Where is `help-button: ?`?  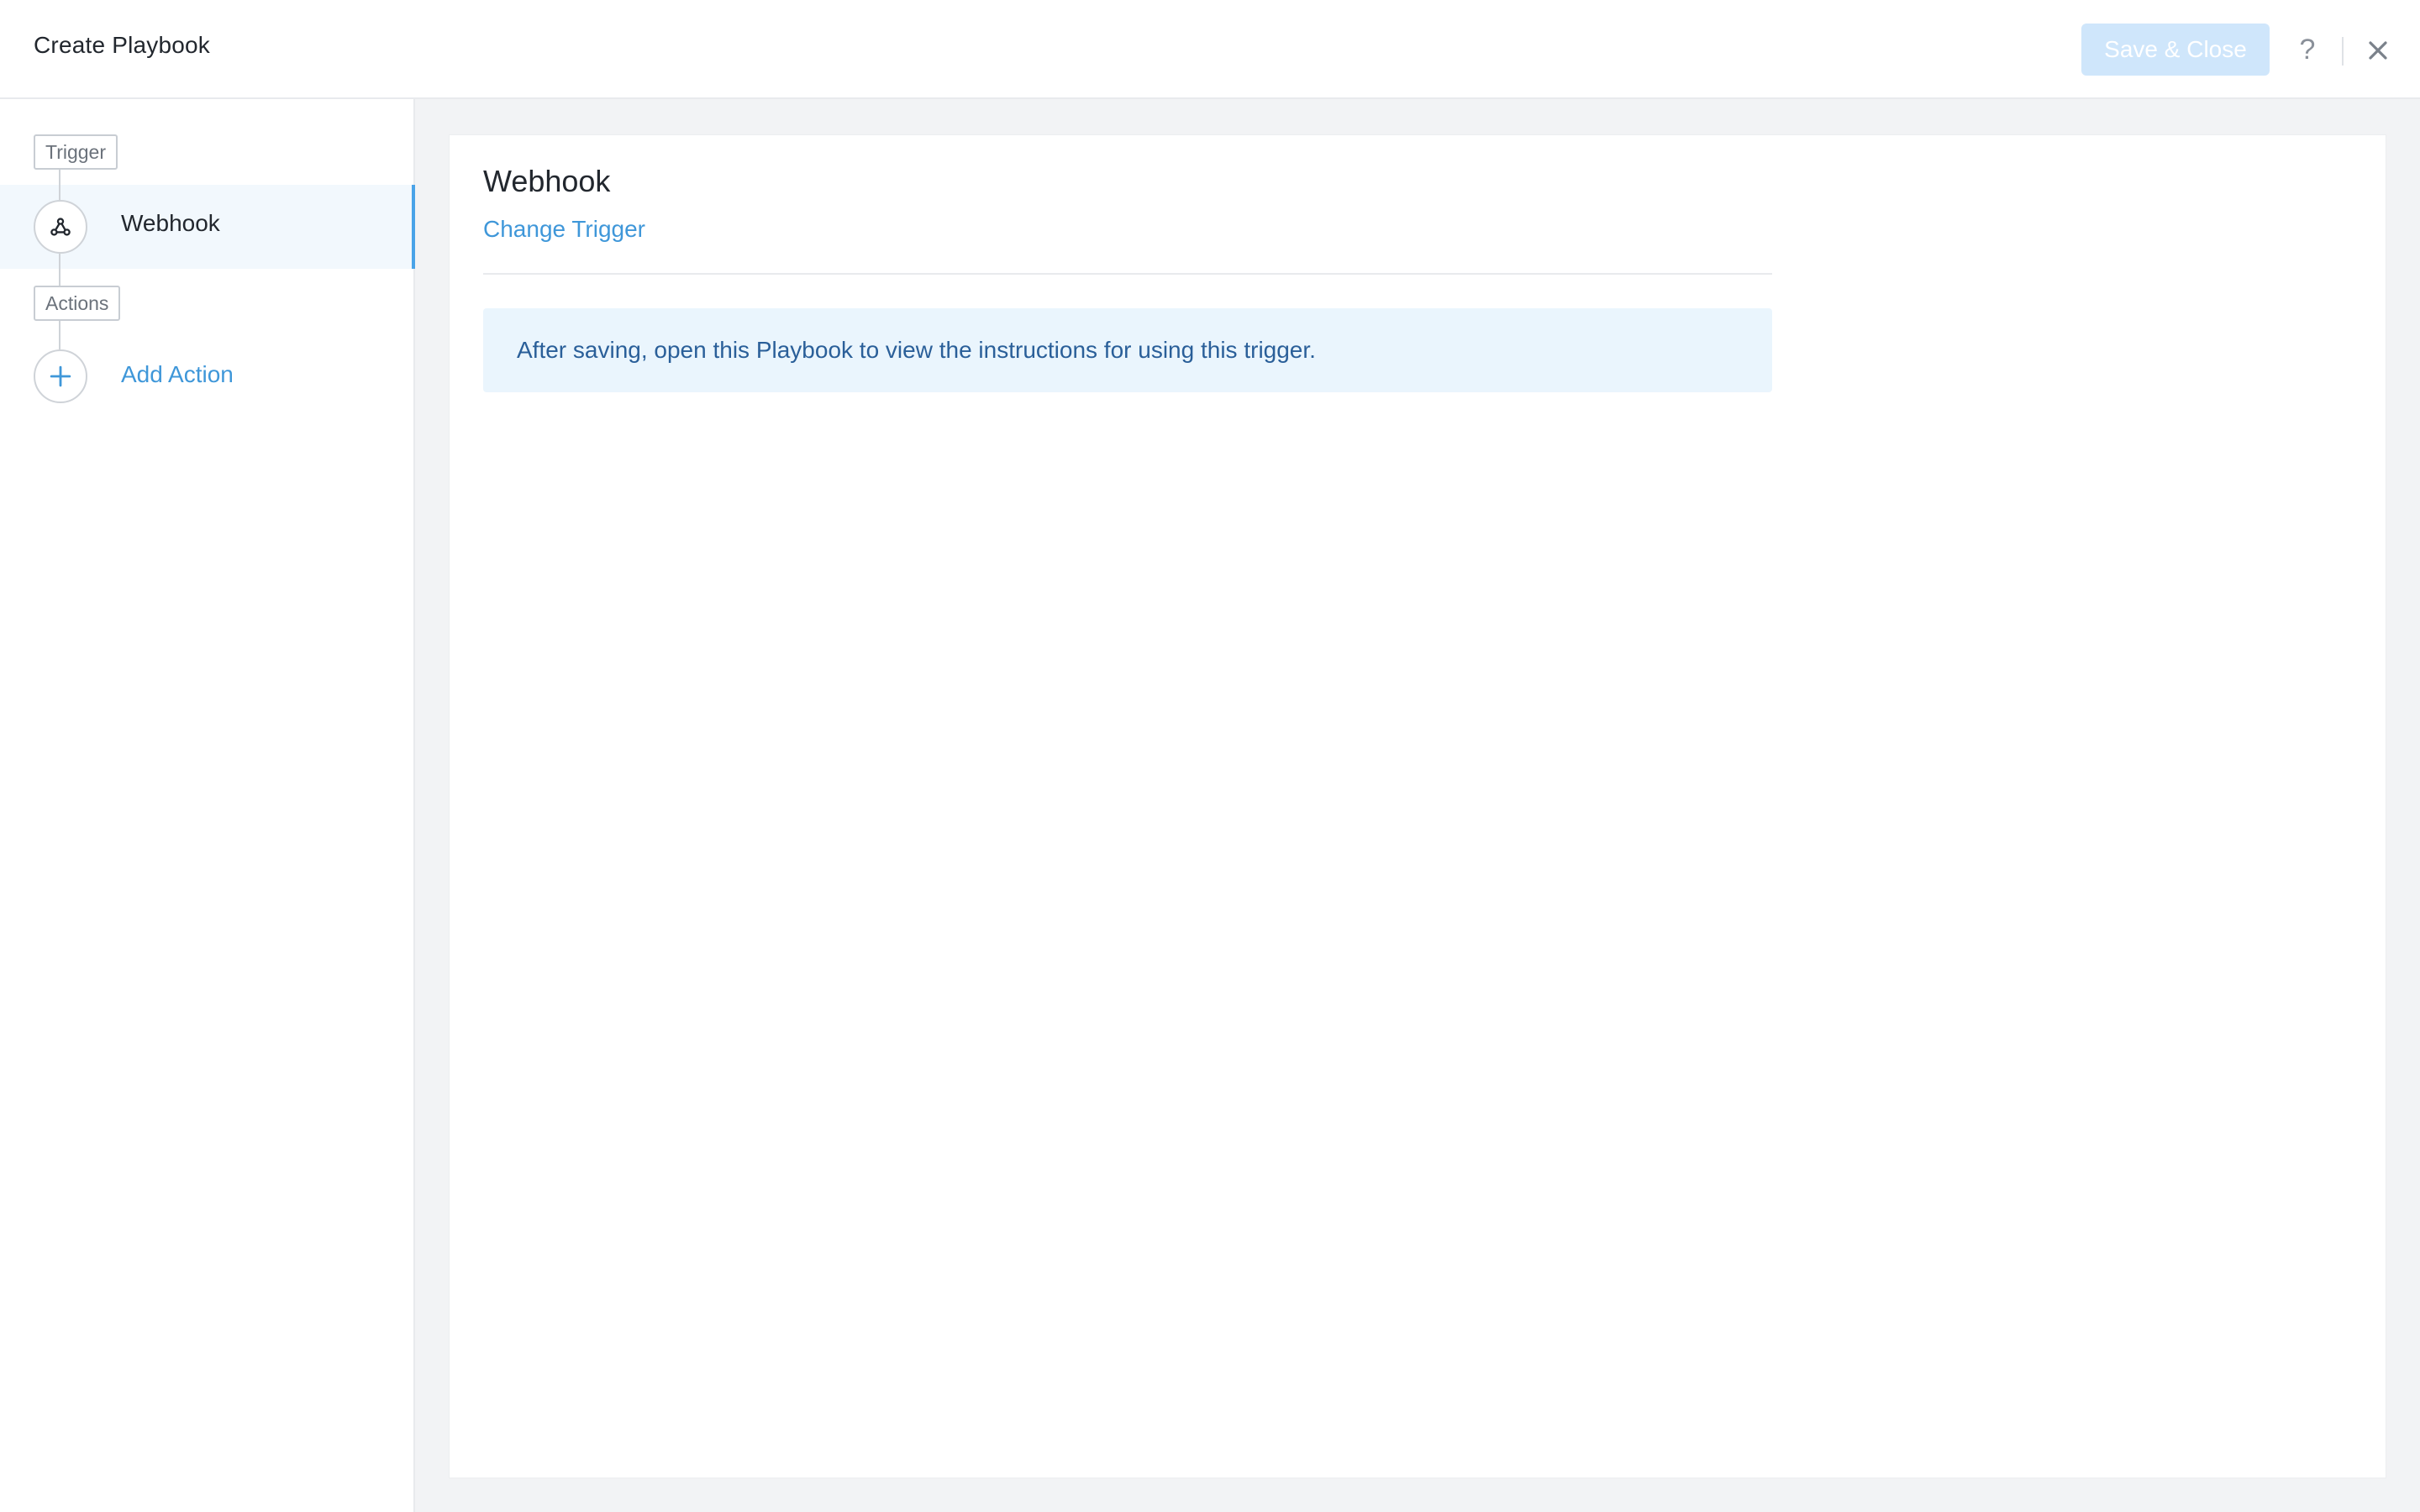
help-button: ? is located at coordinates (2307, 49).